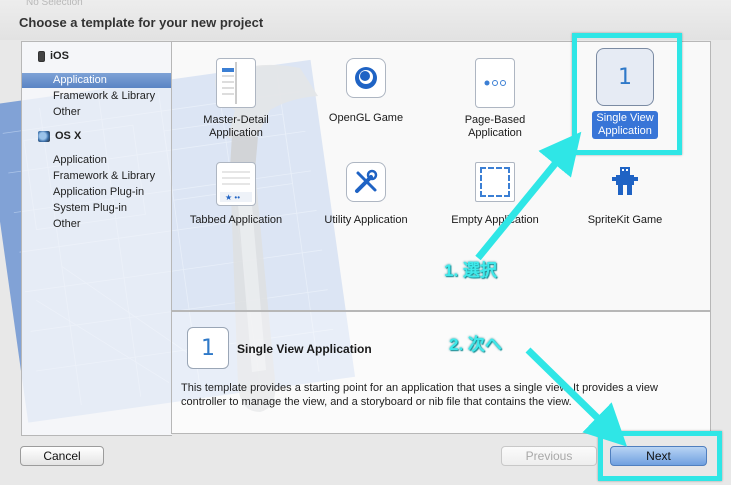 The height and width of the screenshot is (485, 731). What do you see at coordinates (470, 270) in the screenshot?
I see `annotation-step1: 1. 選択` at bounding box center [470, 270].